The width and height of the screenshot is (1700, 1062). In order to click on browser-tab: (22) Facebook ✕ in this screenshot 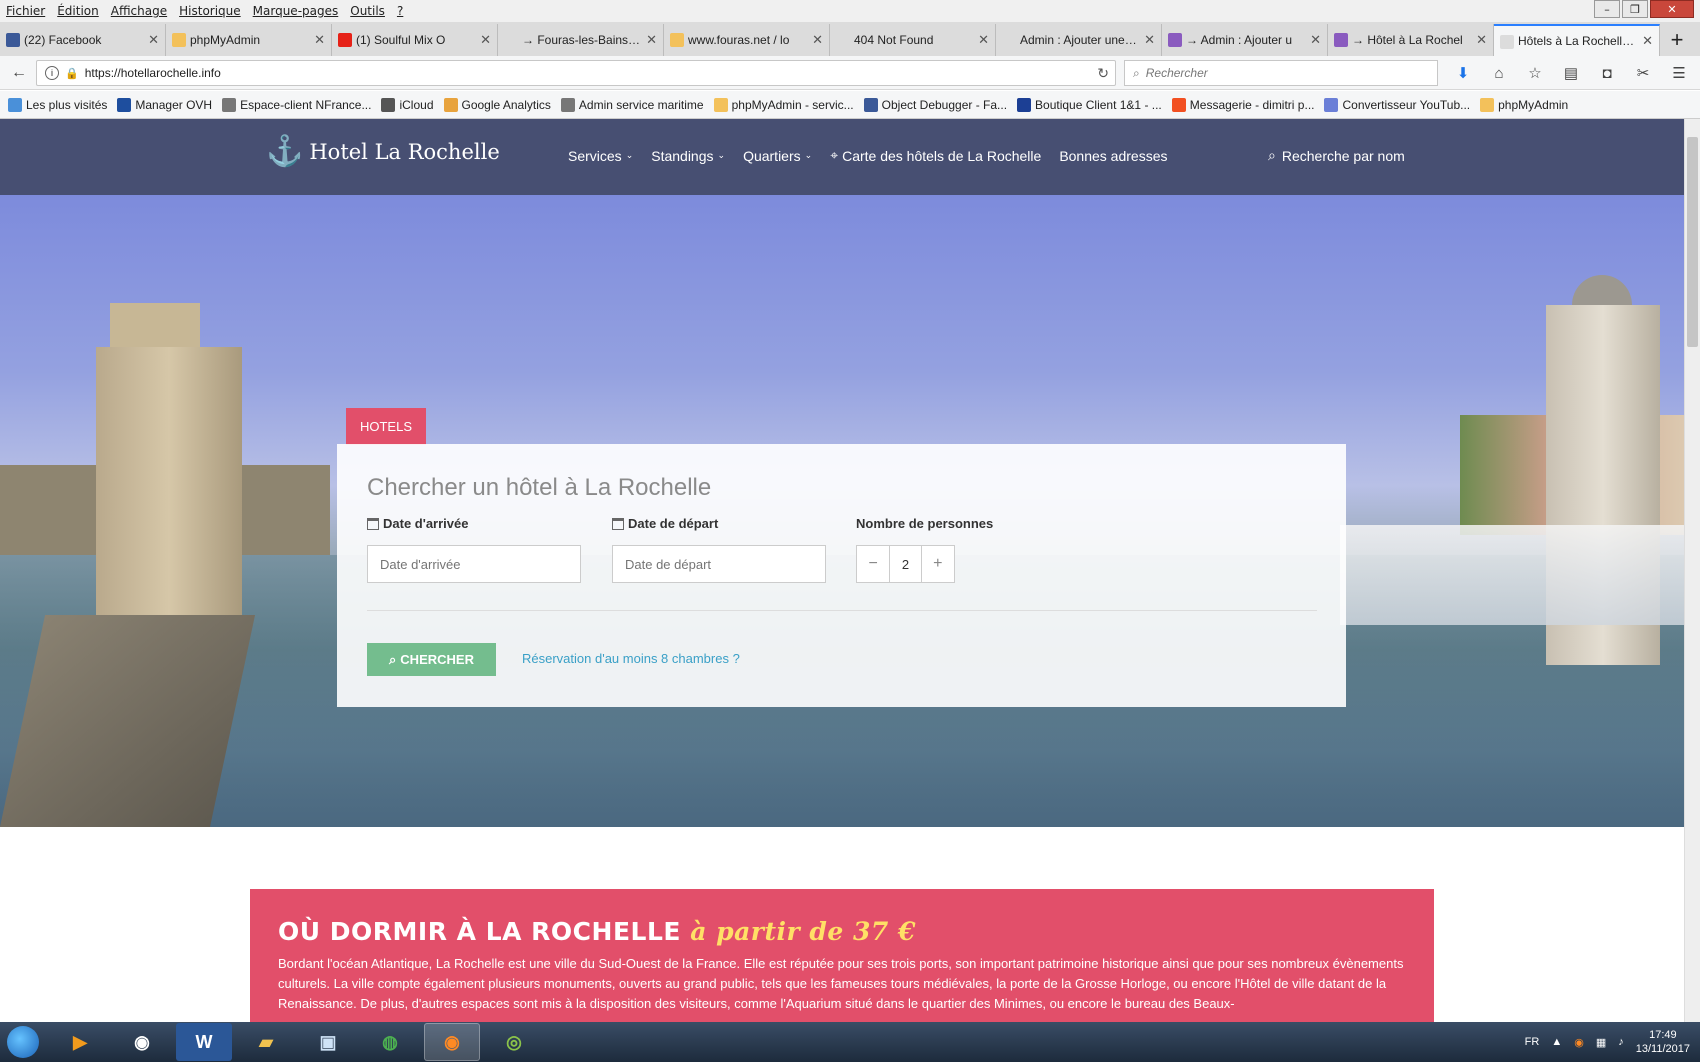, I will do `click(83, 40)`.